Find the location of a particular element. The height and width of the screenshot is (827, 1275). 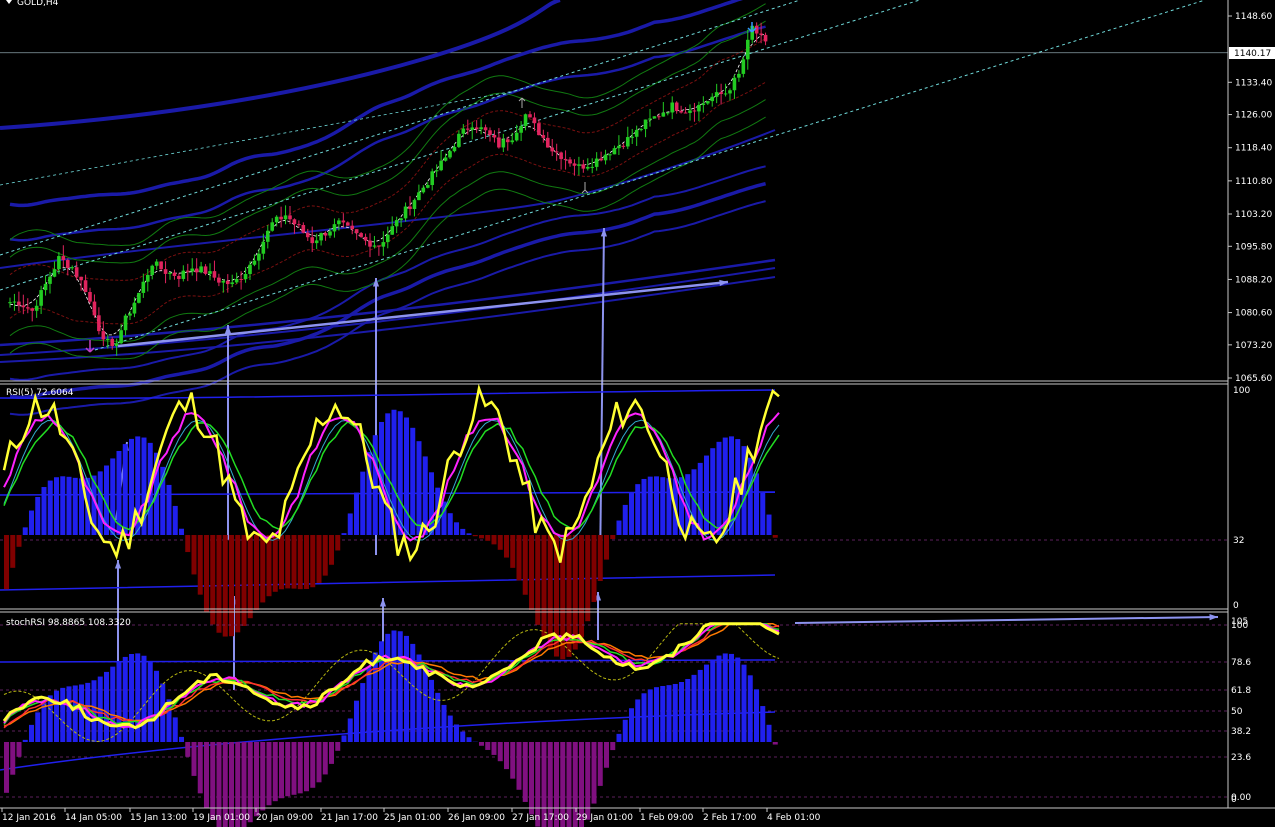

rsi-title: RSI(5) 72.6064 is located at coordinates (40, 393).